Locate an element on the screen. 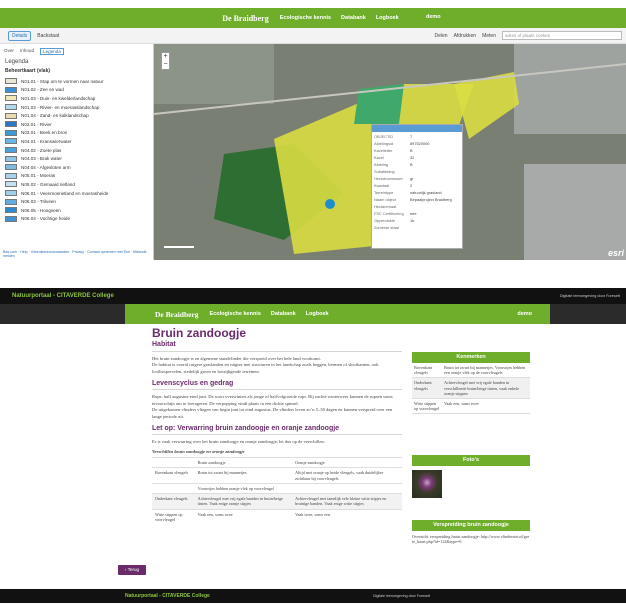  legend-title: Legenda is located at coordinates (17, 62).